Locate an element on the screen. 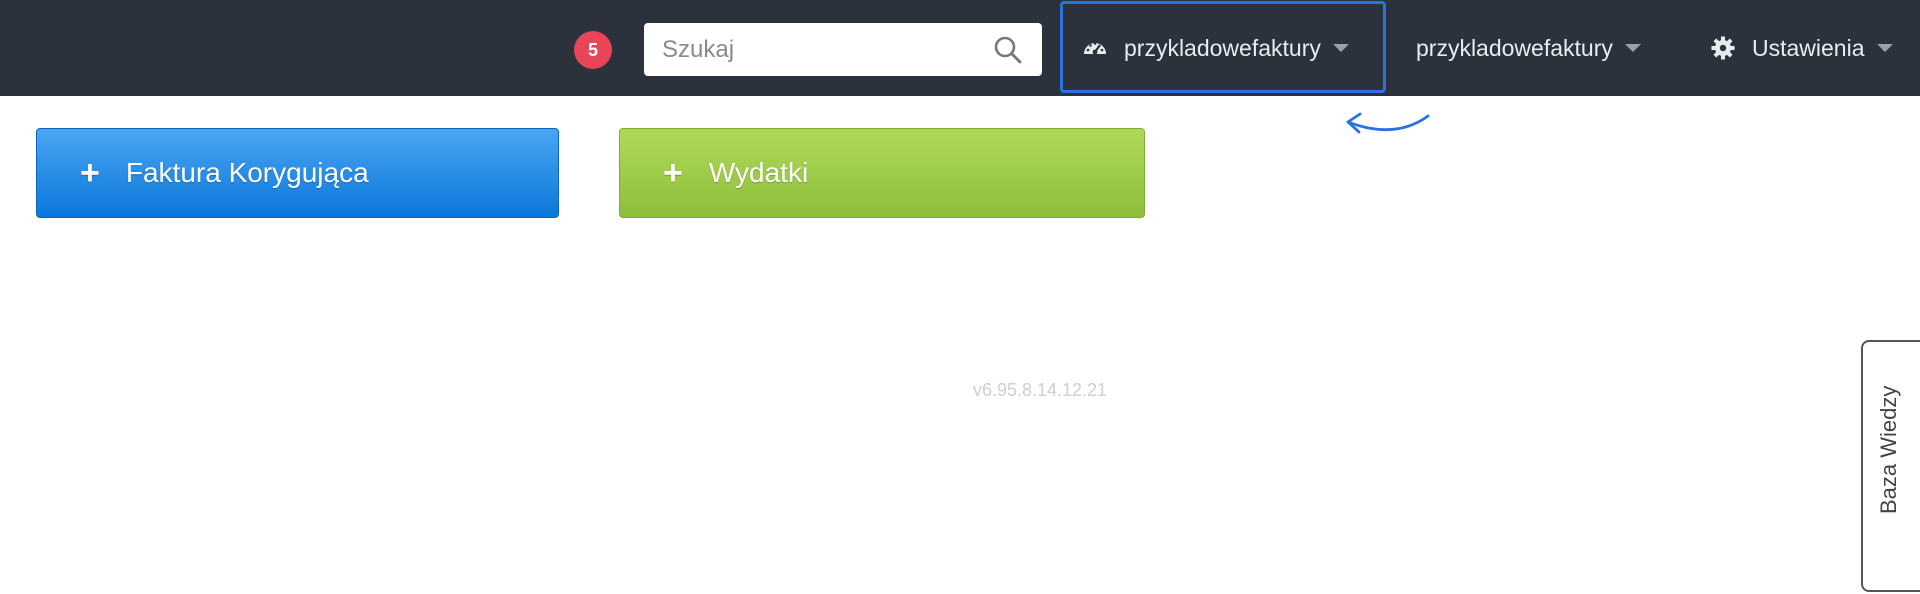 This screenshot has height=594, width=1920. annotation-arrow-icon is located at coordinates (1388, 125).